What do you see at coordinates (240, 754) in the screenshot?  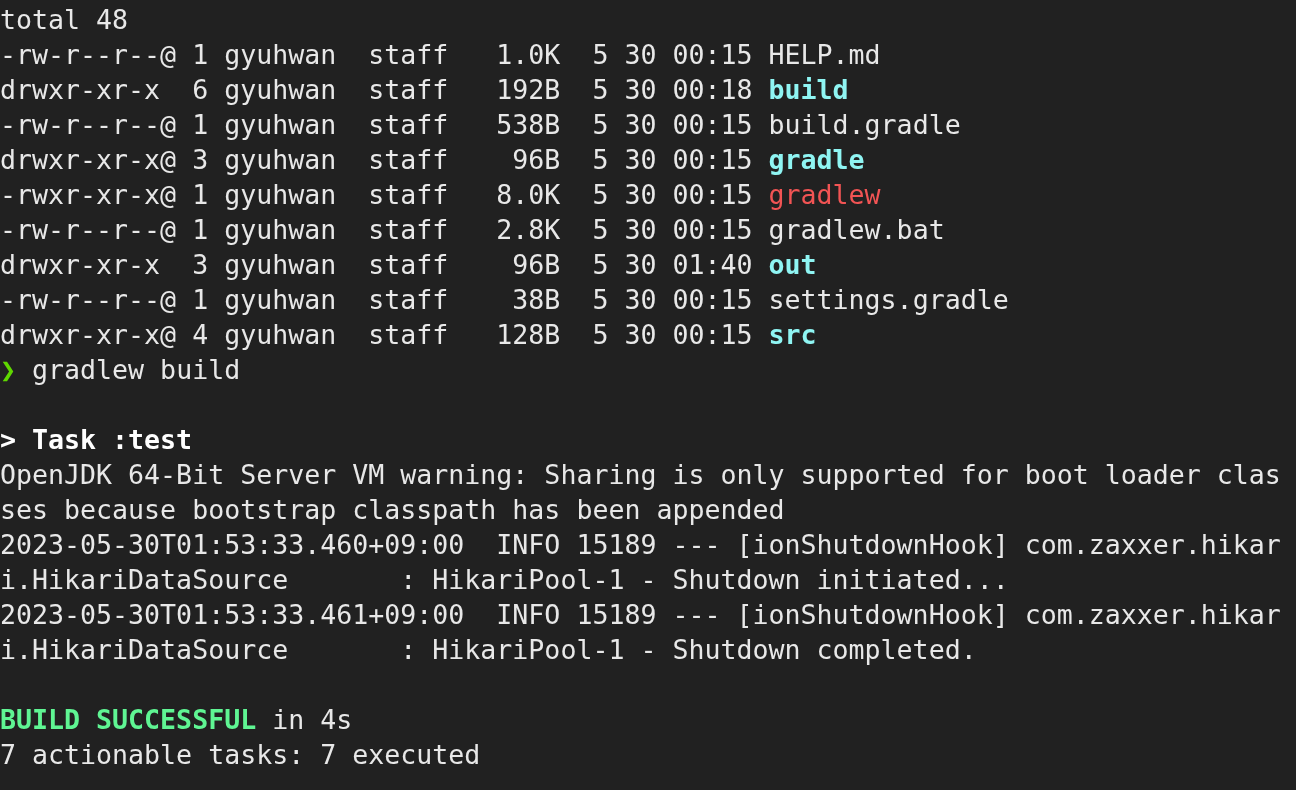 I see `output-line: 7 actionable tasks: 7 executed` at bounding box center [240, 754].